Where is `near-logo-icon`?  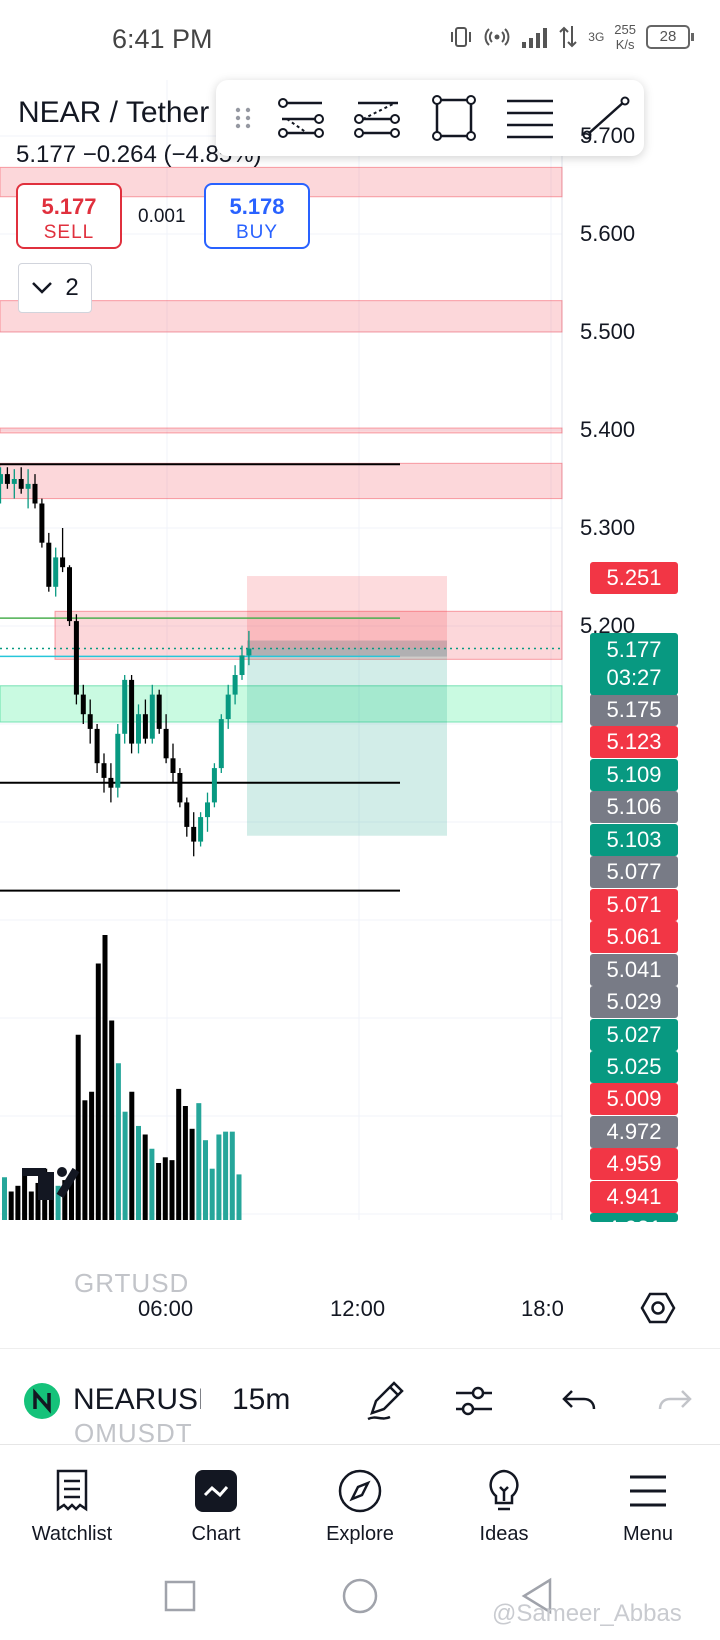 near-logo-icon is located at coordinates (42, 1401).